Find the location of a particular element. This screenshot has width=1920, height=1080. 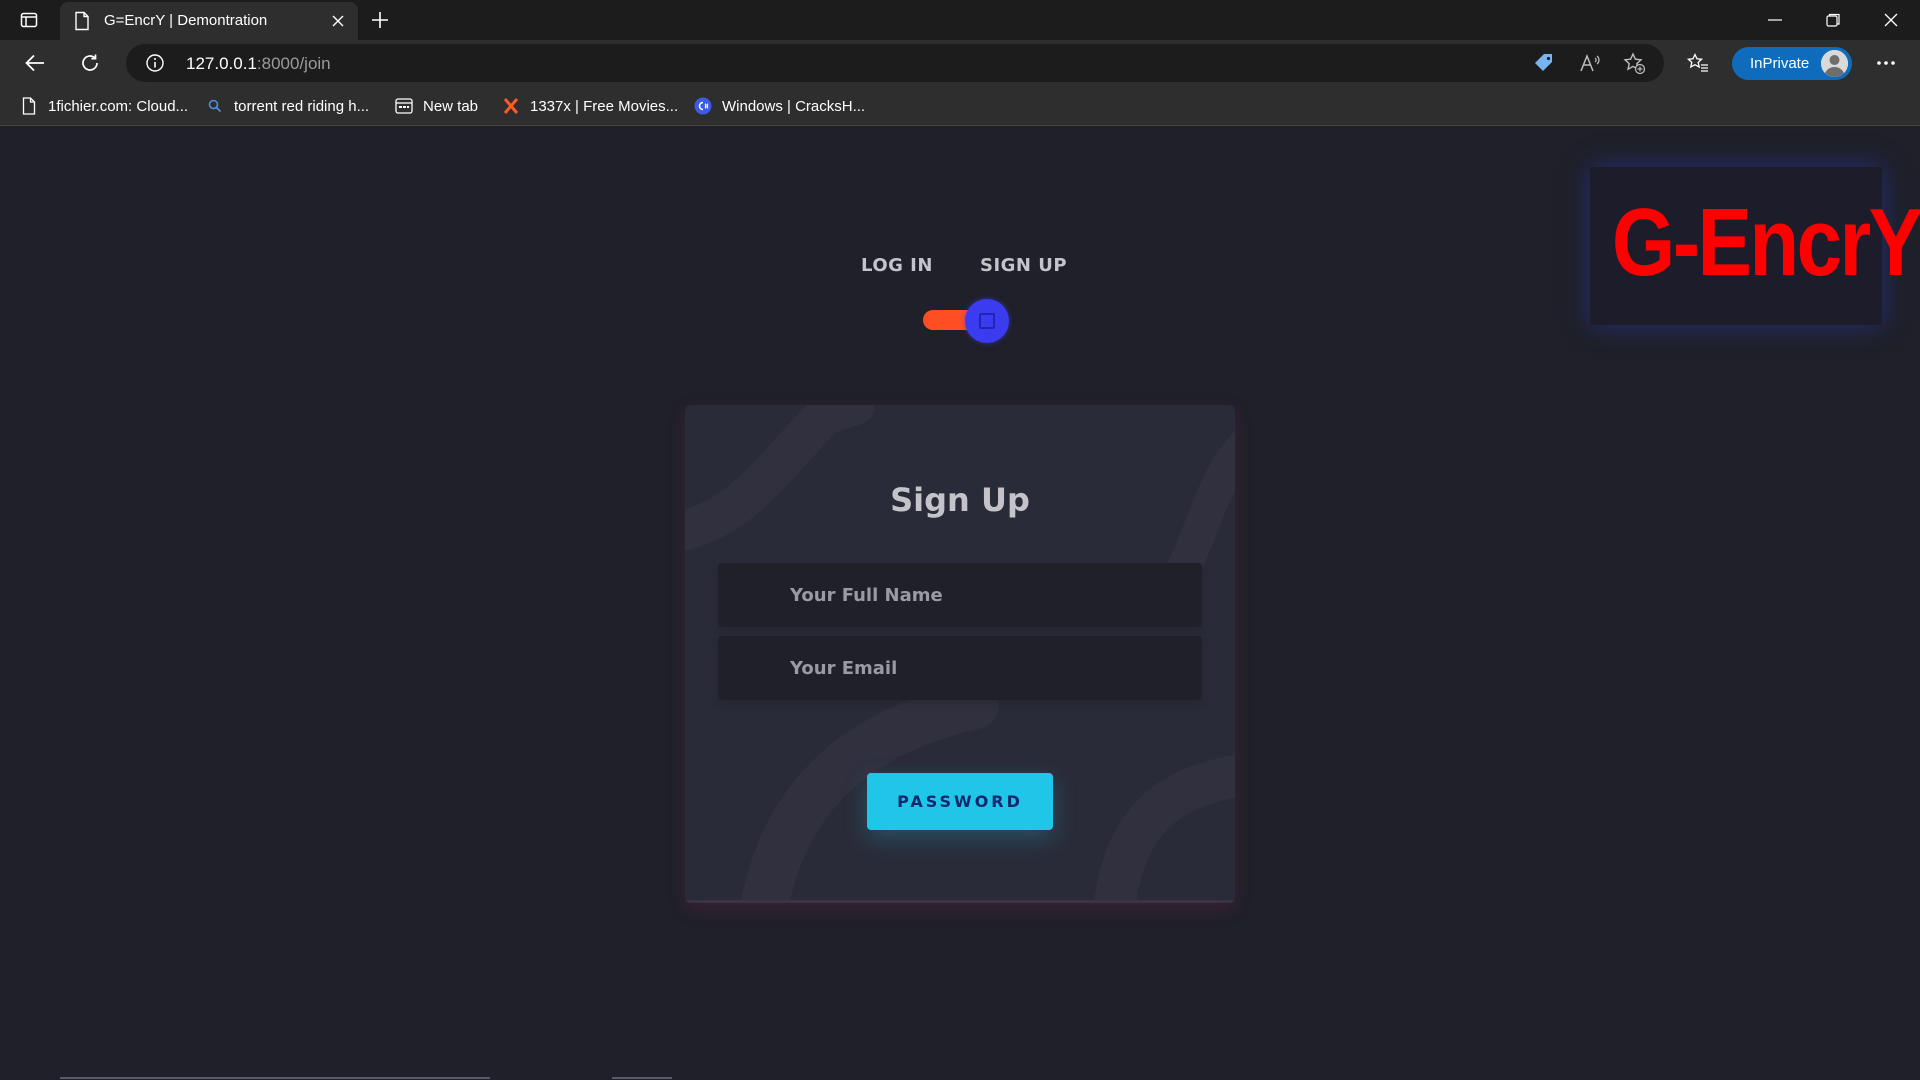

url-text: 127.0.0.1:8000/join is located at coordinates (258, 64).